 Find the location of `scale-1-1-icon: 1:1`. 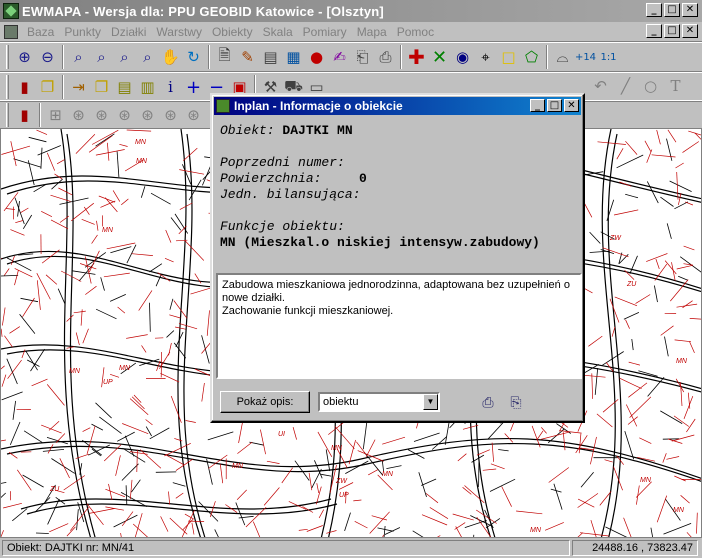

scale-1-1-icon: 1:1 is located at coordinates (608, 57).